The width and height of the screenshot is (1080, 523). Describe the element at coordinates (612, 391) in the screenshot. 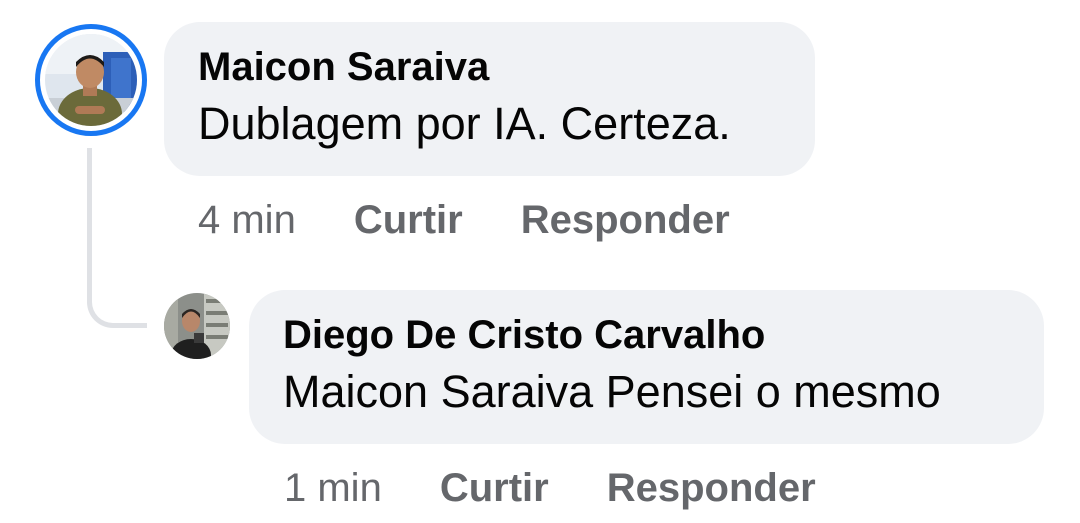

I see `reply-text: Maicon Saraiva Pensei o mesmo` at that location.